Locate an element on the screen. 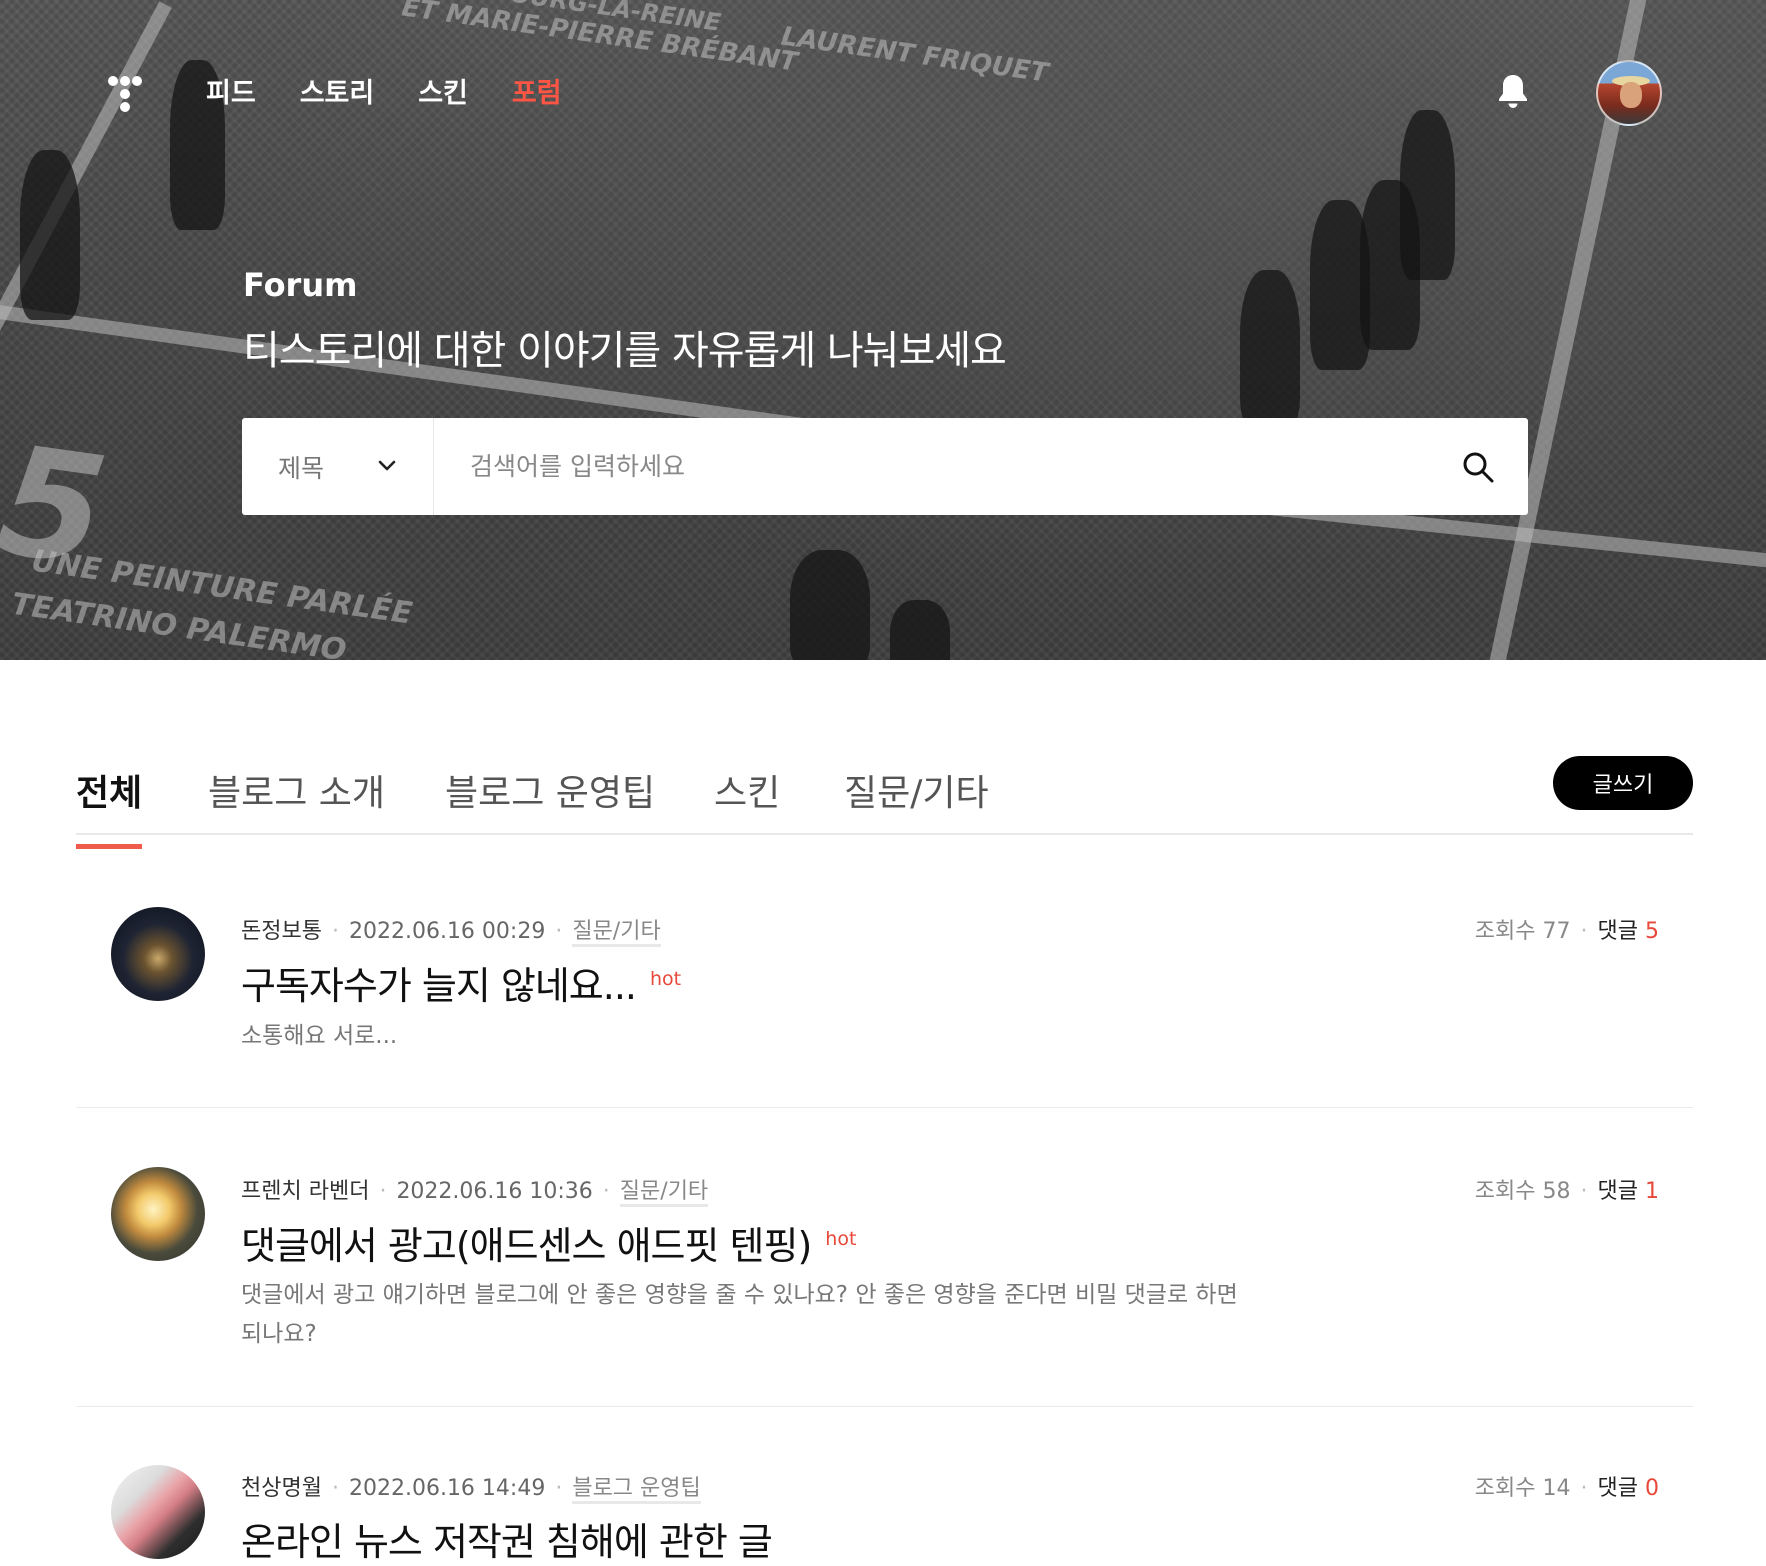 This screenshot has width=1766, height=1566. tab-blog-intro: 블로그 소개 is located at coordinates (296, 804).